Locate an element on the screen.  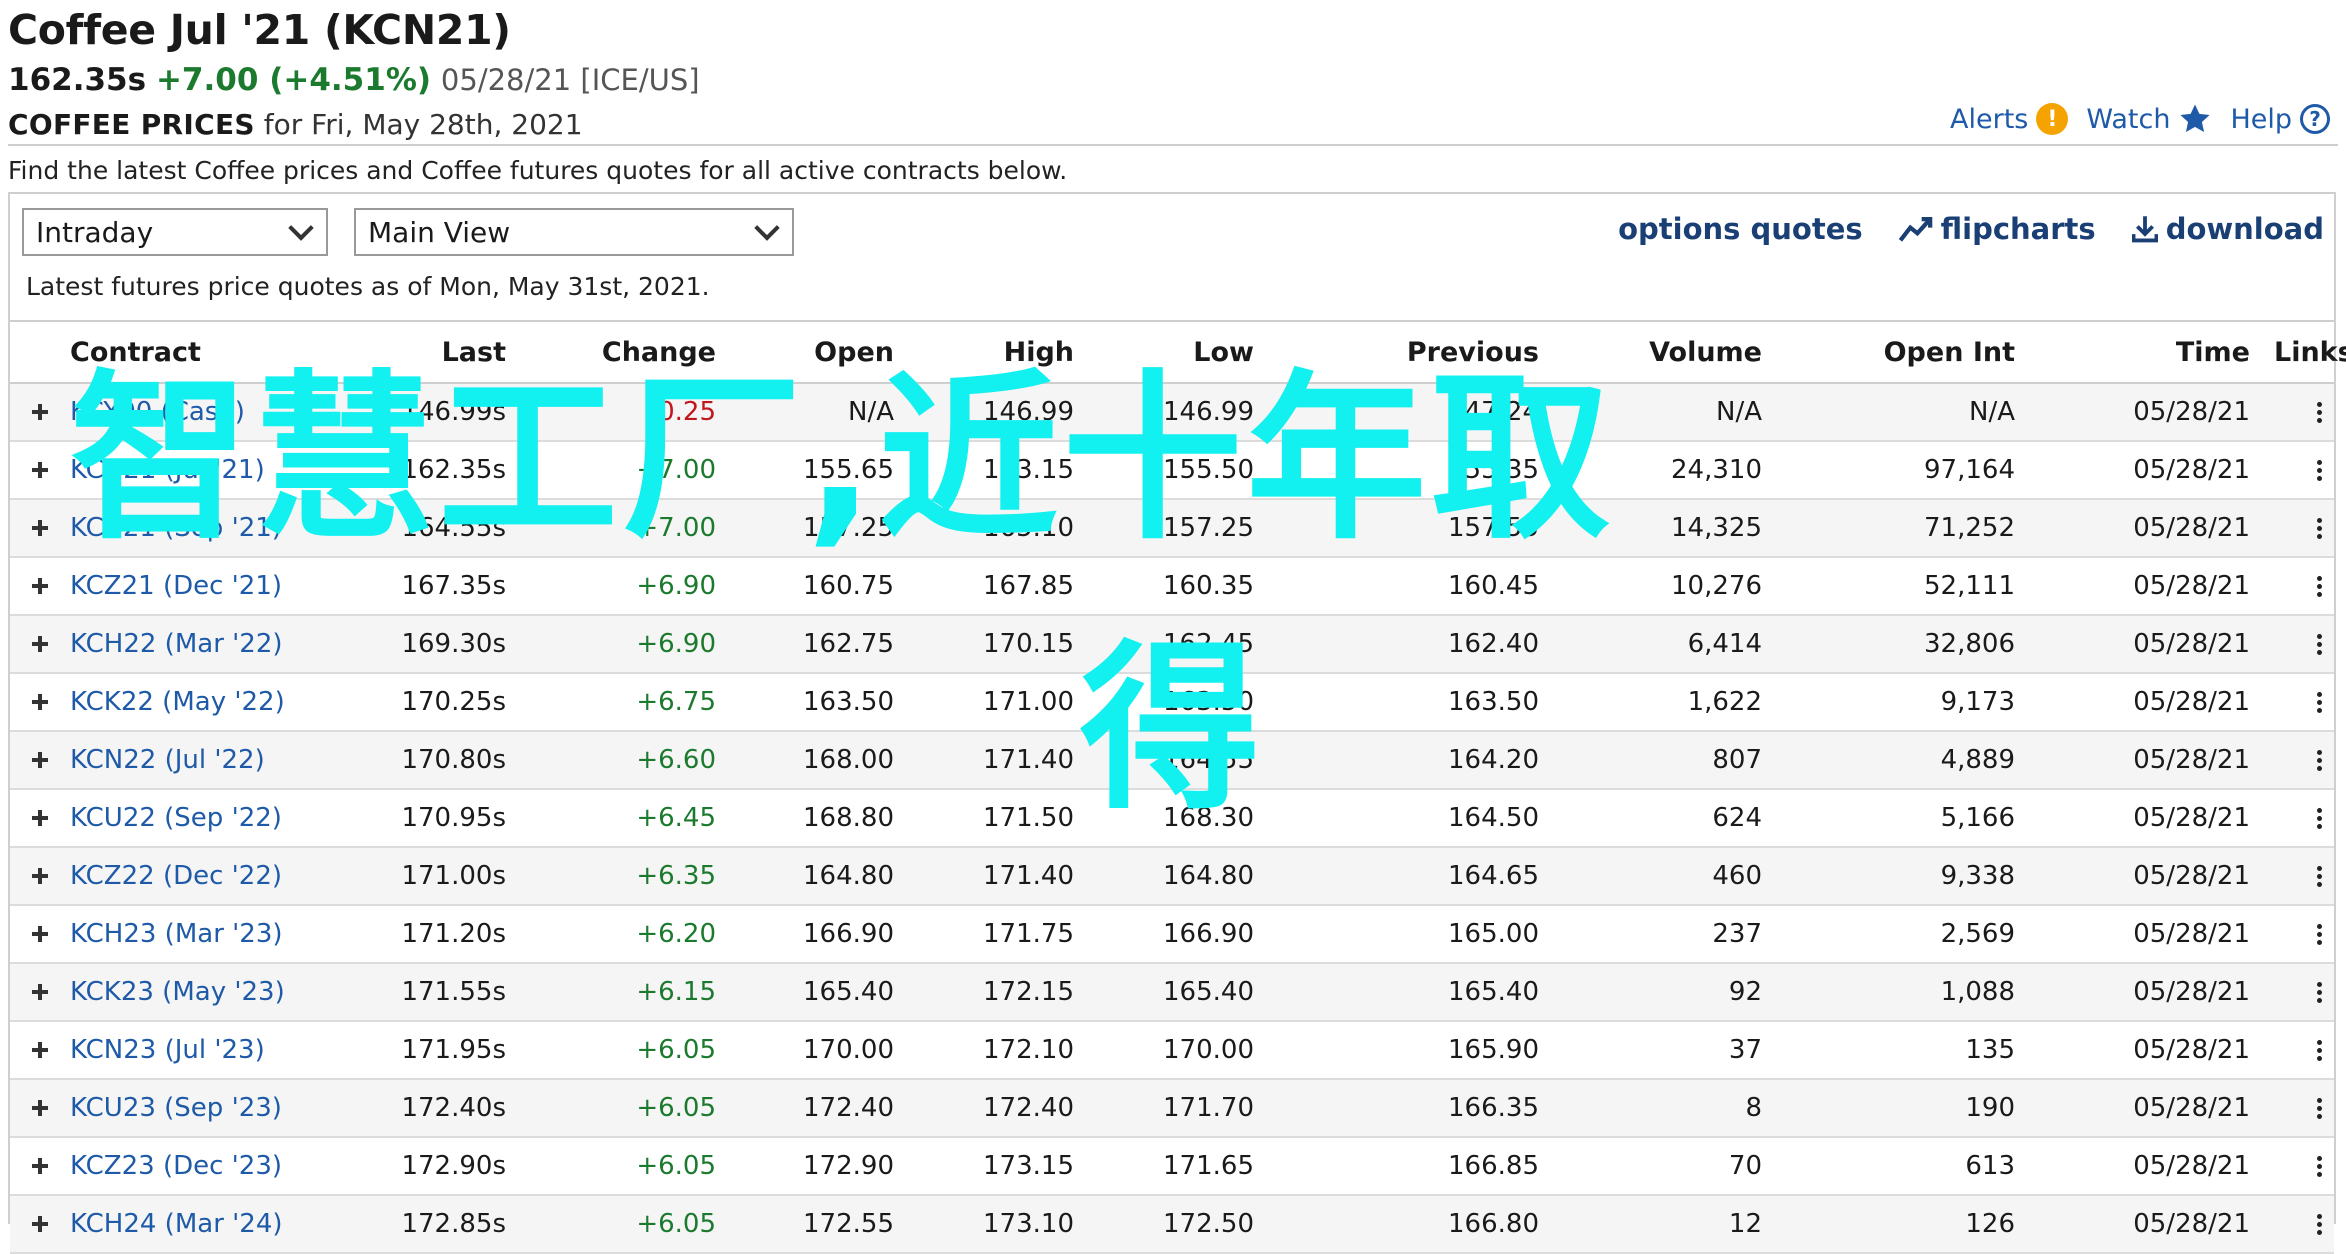
flipcharts-link: flipcharts is located at coordinates (1997, 229).